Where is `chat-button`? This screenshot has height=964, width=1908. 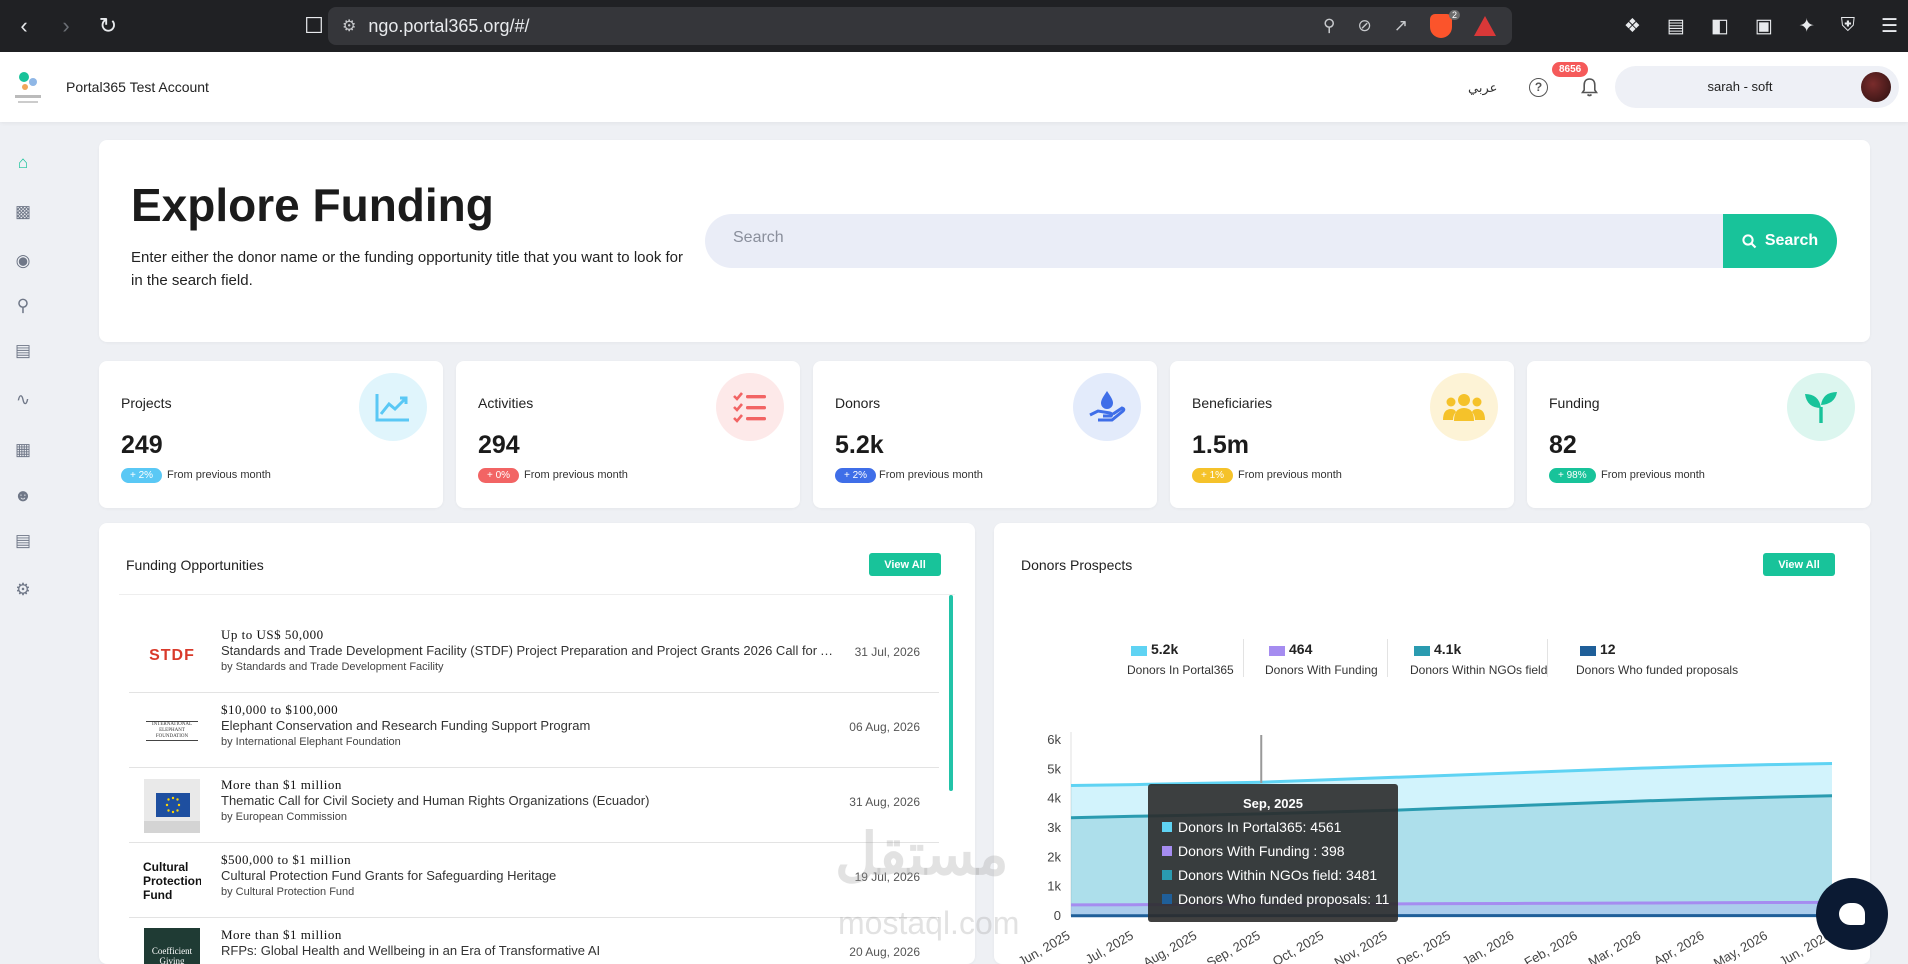 chat-button is located at coordinates (1852, 914).